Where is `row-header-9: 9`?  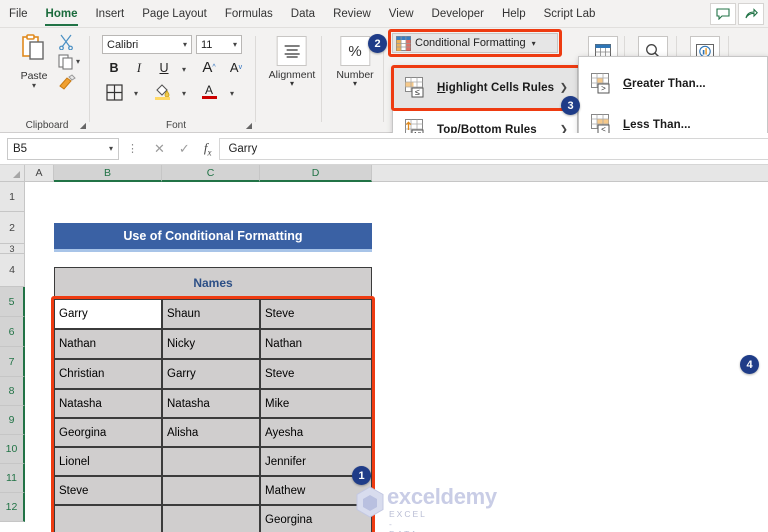
row-header-9: 9 is located at coordinates (12, 420).